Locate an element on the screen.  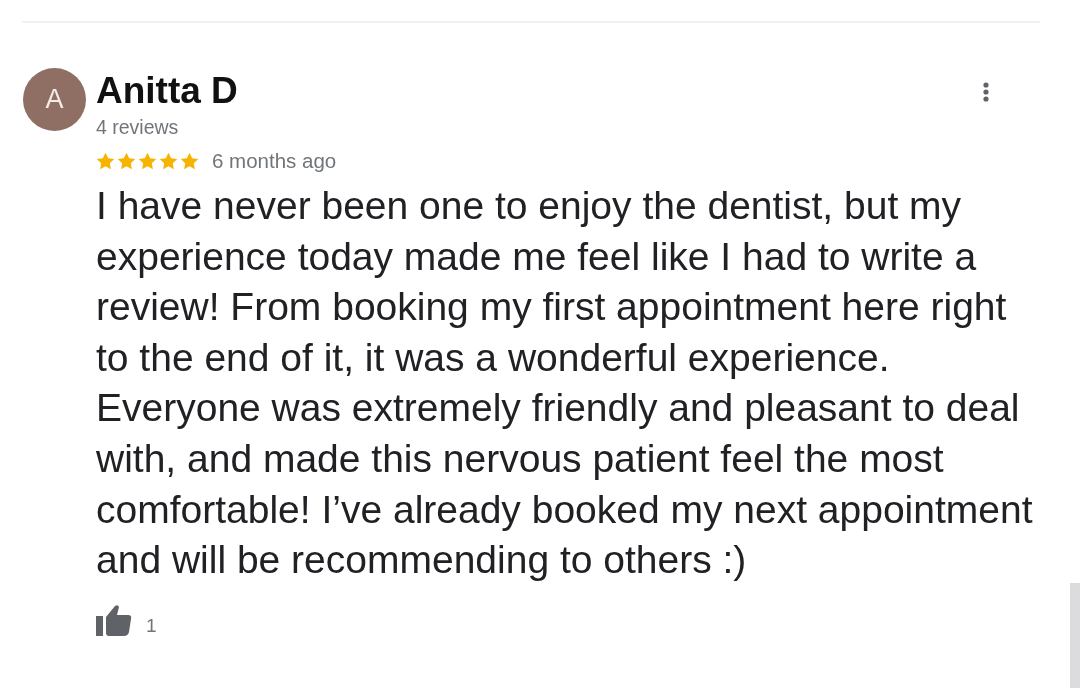
thumbs-up-icon is located at coordinates (114, 619).